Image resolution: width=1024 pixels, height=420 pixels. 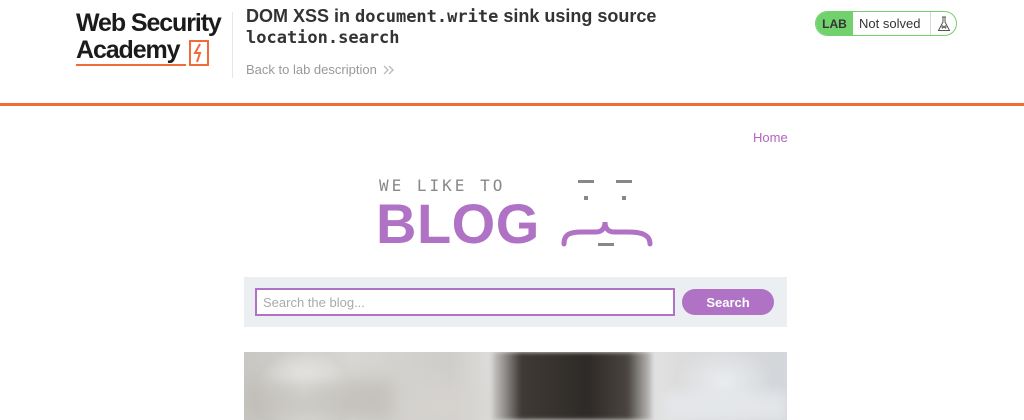 What do you see at coordinates (725, 406) in the screenshot?
I see `image-blur-region-right` at bounding box center [725, 406].